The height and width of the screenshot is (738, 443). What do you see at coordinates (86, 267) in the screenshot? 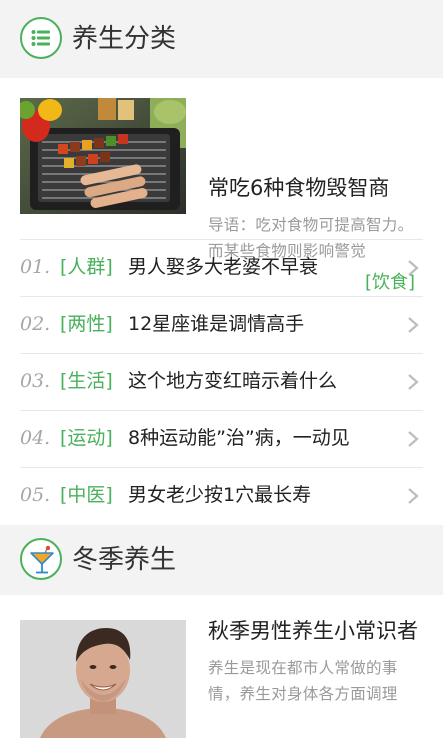
I see `item-tag: [人群]` at bounding box center [86, 267].